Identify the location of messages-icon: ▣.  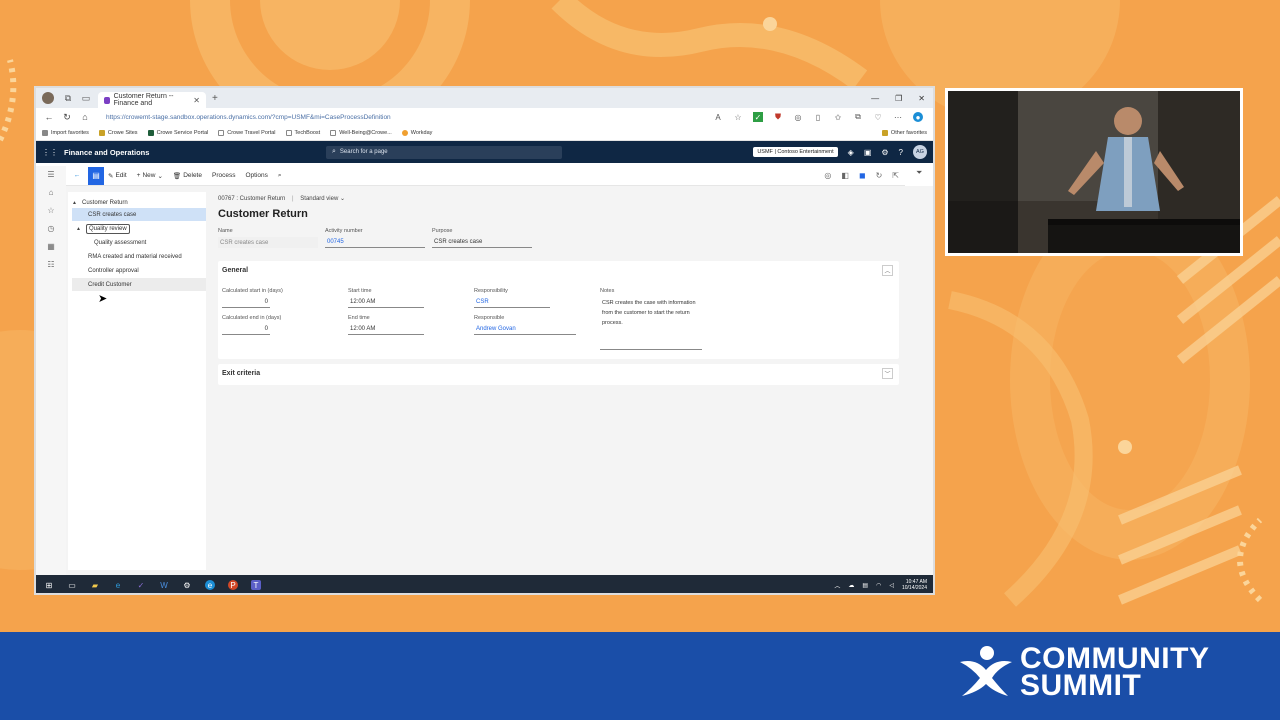
(868, 152).